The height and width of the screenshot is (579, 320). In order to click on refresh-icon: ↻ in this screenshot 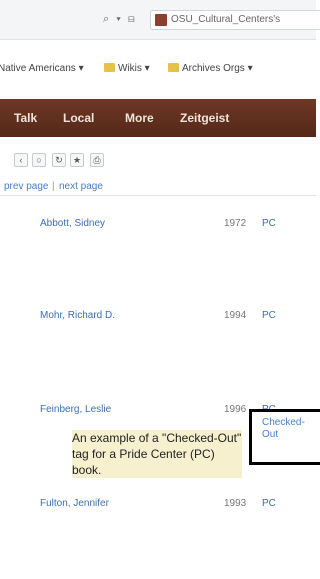, I will do `click(59, 160)`.